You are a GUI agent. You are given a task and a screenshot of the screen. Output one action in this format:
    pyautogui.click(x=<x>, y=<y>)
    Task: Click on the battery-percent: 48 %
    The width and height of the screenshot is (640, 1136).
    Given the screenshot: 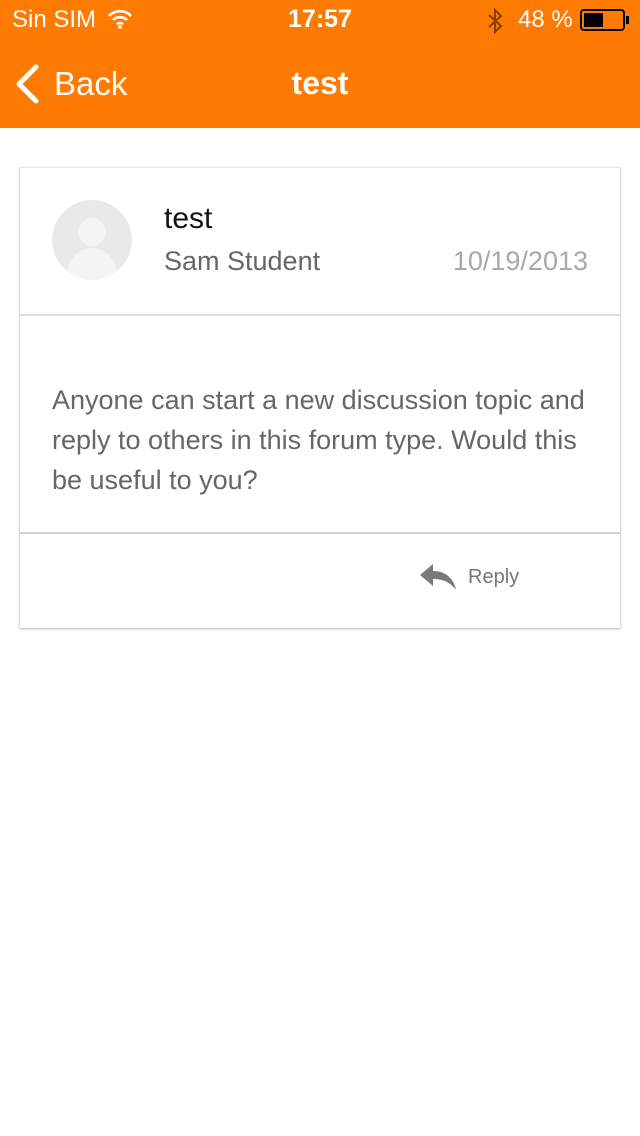 What is the action you would take?
    pyautogui.click(x=545, y=19)
    